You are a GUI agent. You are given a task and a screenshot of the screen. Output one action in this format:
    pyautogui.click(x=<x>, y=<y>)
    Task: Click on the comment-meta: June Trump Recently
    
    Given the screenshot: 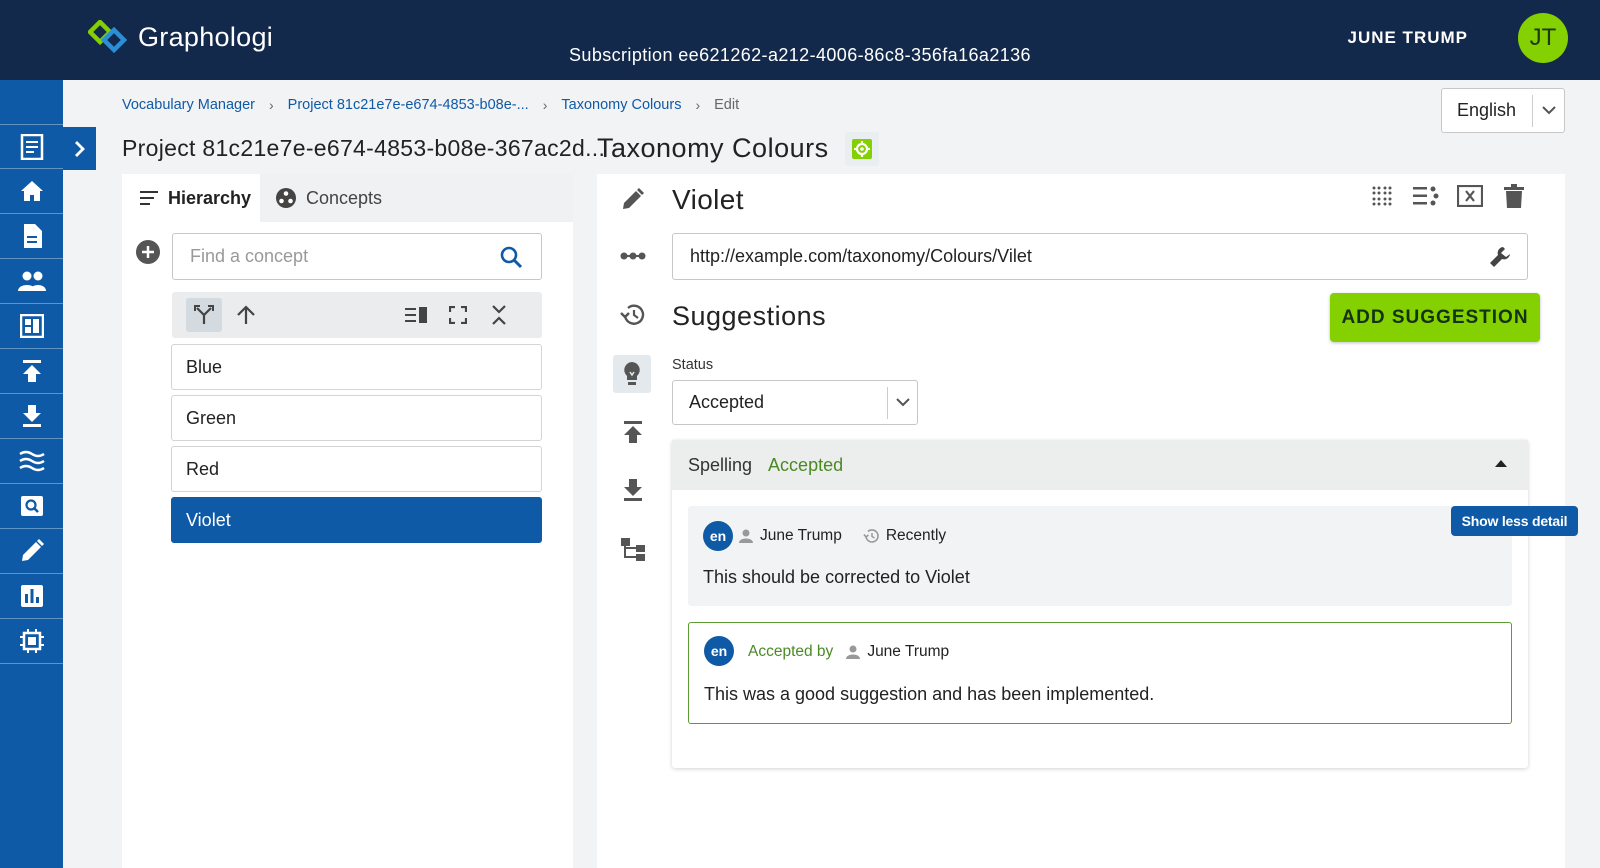 What is the action you would take?
    pyautogui.click(x=842, y=536)
    